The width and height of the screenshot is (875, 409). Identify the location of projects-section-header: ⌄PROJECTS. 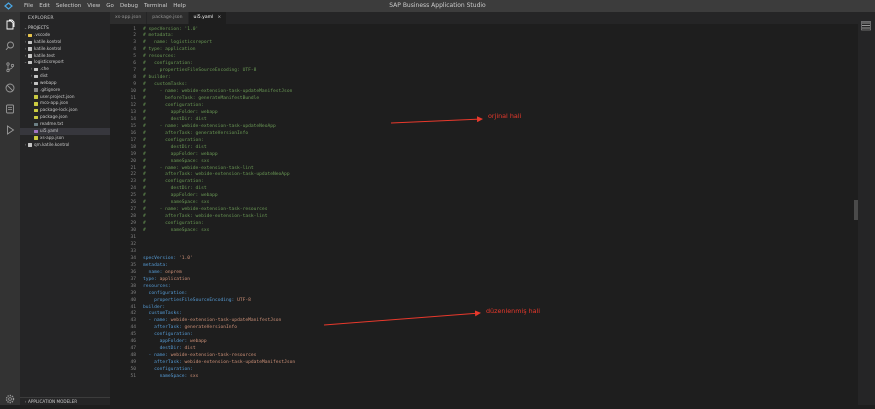
(65, 28).